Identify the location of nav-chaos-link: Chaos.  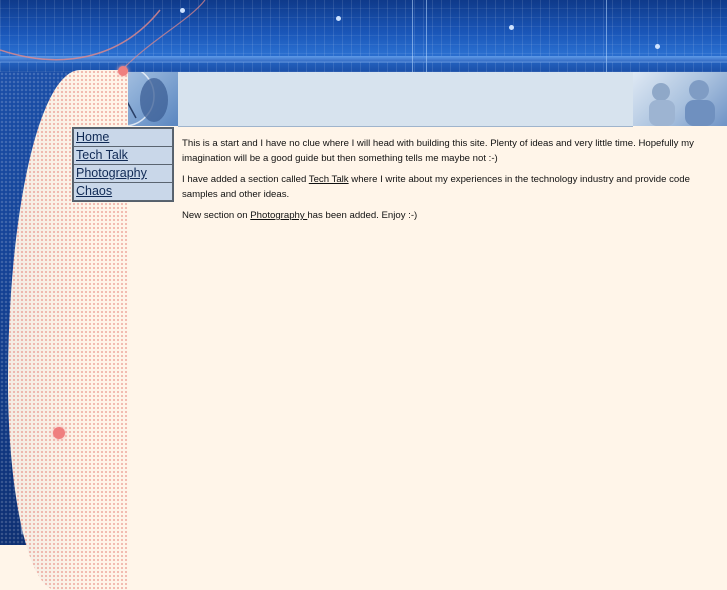
(123, 191).